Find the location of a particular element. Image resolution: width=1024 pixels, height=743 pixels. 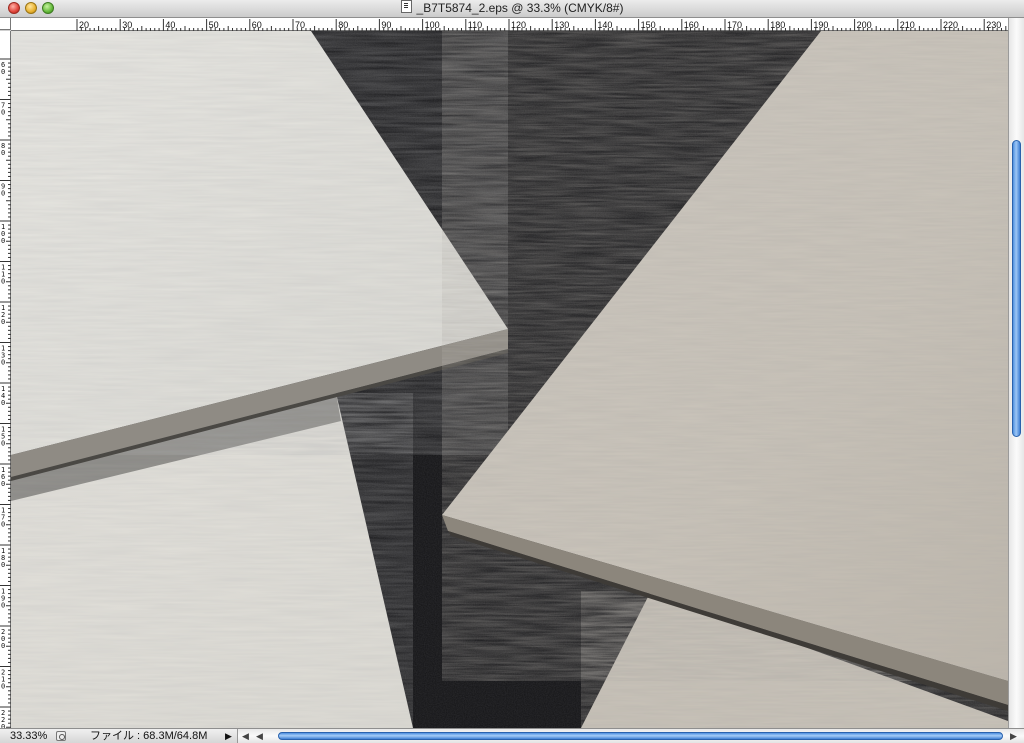

zoom-level-field: 33.33% is located at coordinates (26, 736).